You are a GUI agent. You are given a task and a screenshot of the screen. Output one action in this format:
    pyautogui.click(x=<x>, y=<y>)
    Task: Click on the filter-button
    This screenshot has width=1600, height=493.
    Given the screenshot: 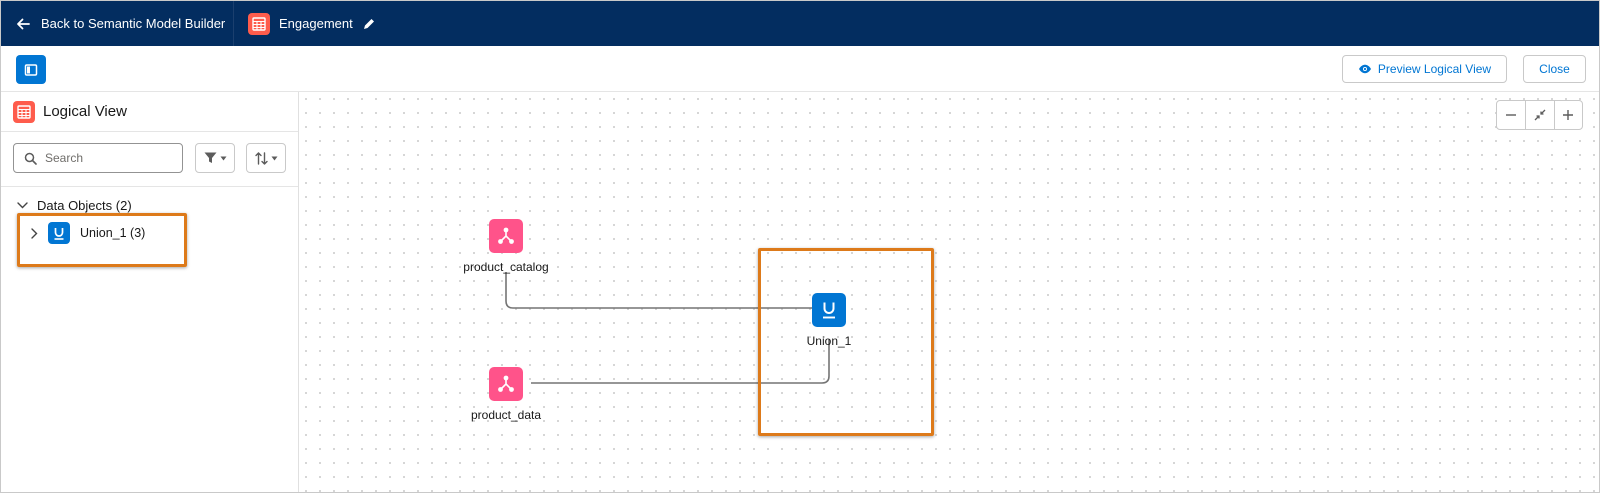 What is the action you would take?
    pyautogui.click(x=215, y=158)
    